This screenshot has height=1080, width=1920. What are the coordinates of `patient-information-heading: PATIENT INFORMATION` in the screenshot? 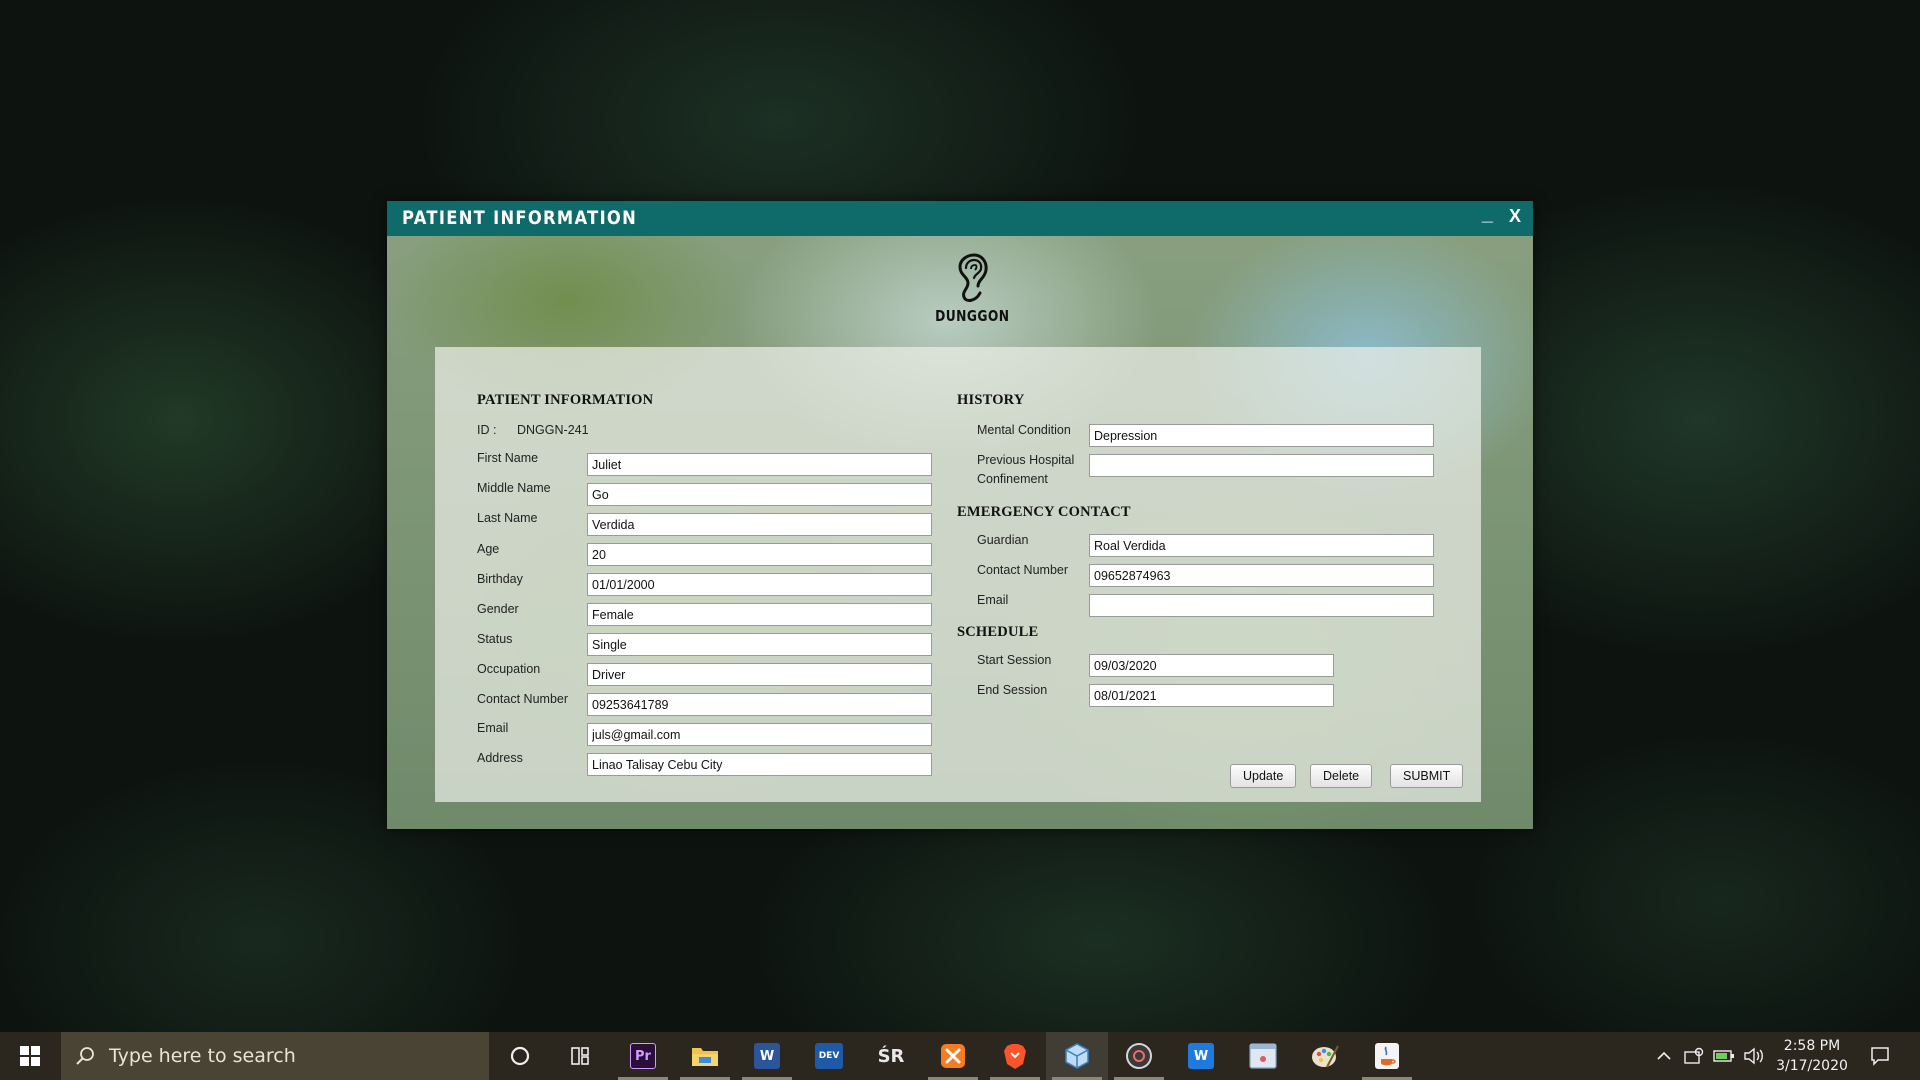 It's located at (565, 400).